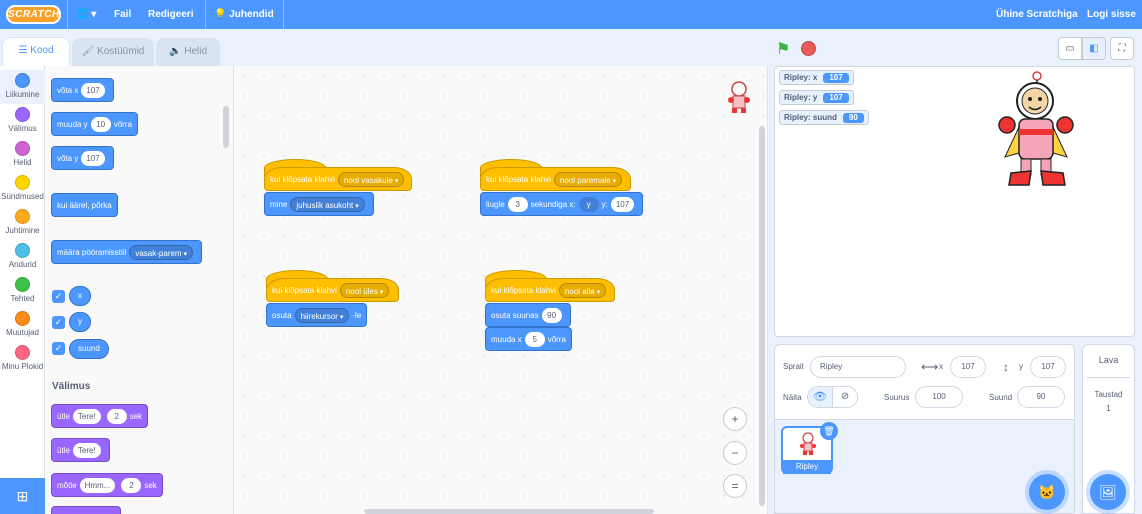 This screenshot has height=514, width=1142. I want to click on scratch-logo: SCRATCH, so click(33, 14).